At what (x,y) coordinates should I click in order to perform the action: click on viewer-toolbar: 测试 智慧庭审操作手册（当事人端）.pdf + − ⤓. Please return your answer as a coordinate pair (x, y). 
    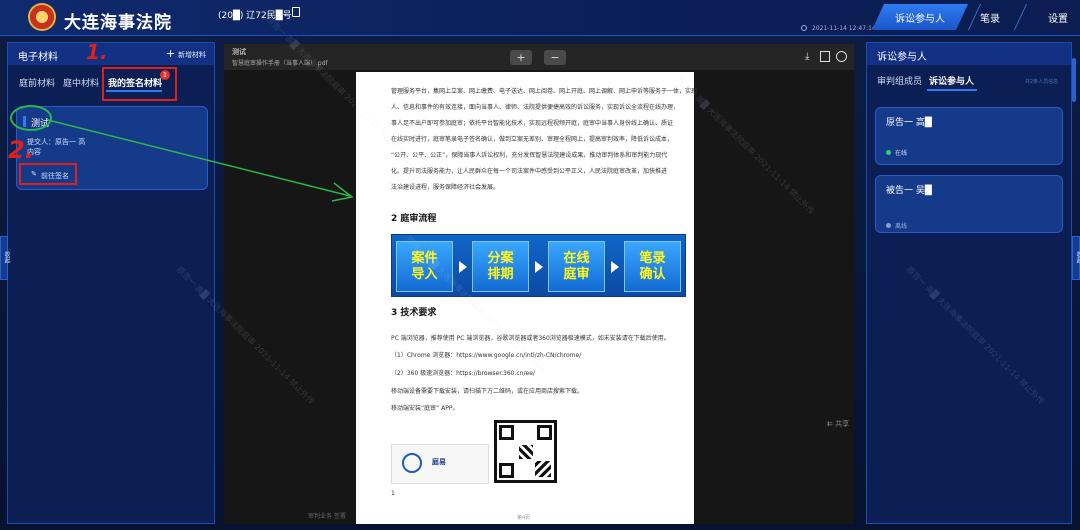
    Looking at the image, I should click on (539, 57).